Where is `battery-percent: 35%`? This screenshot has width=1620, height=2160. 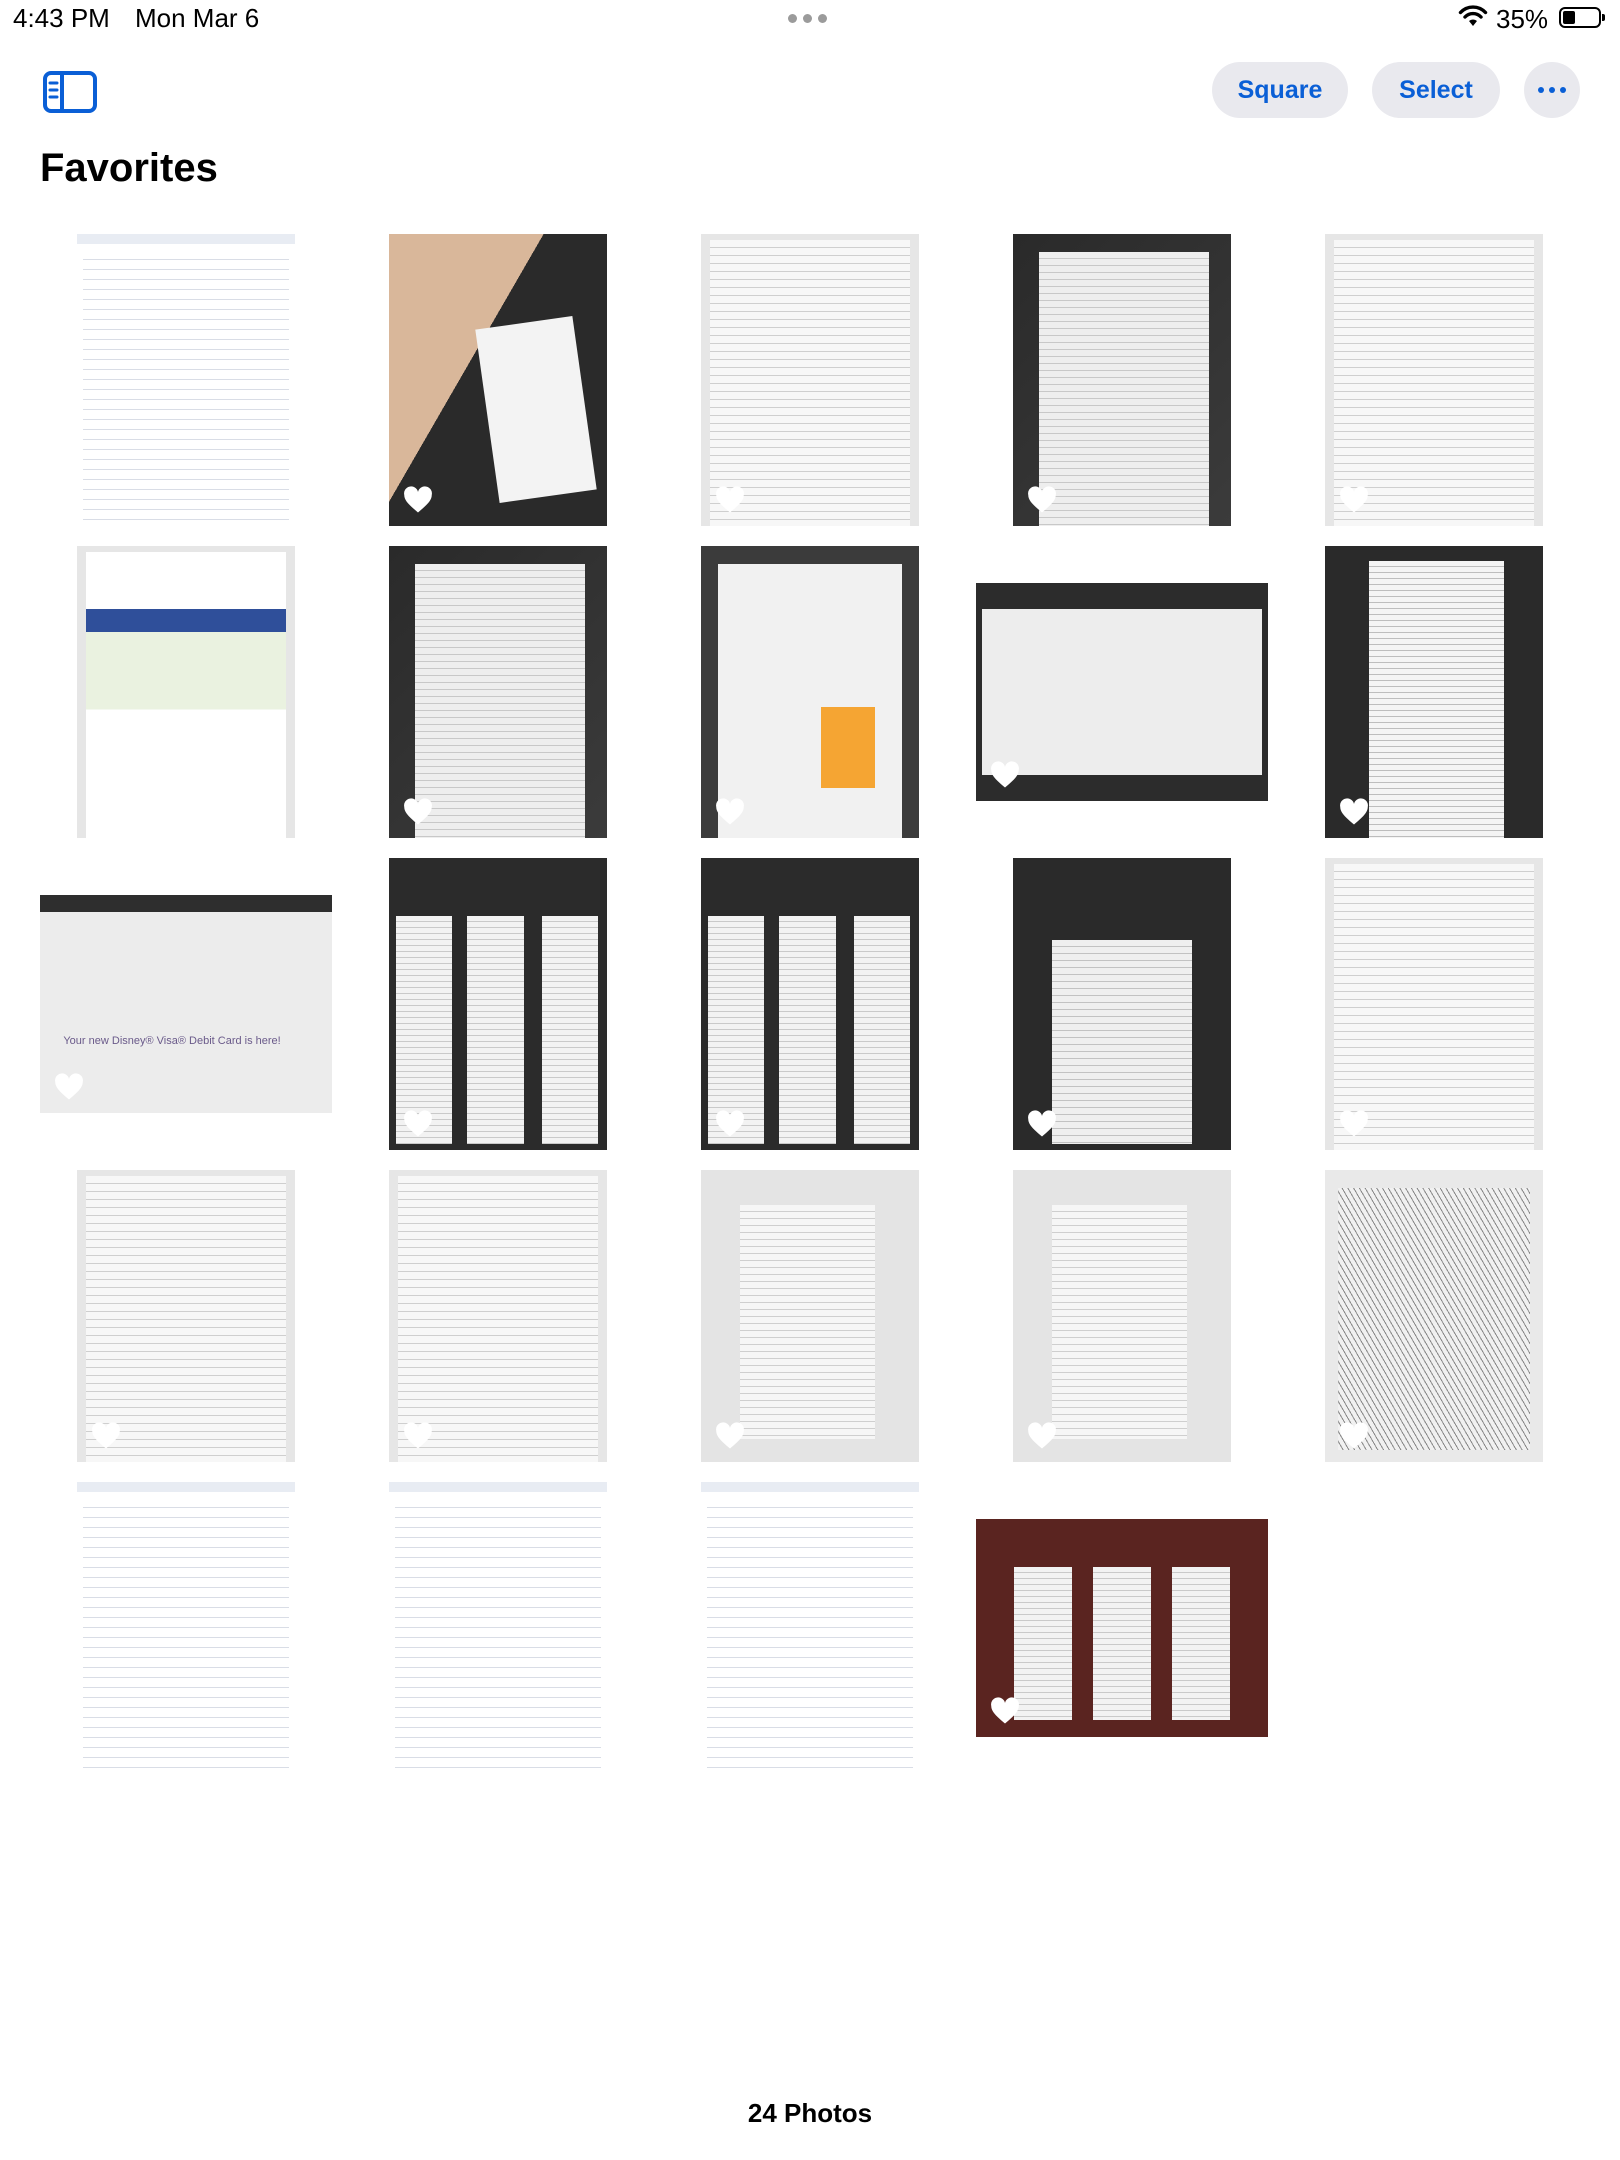
battery-percent: 35% is located at coordinates (1522, 19).